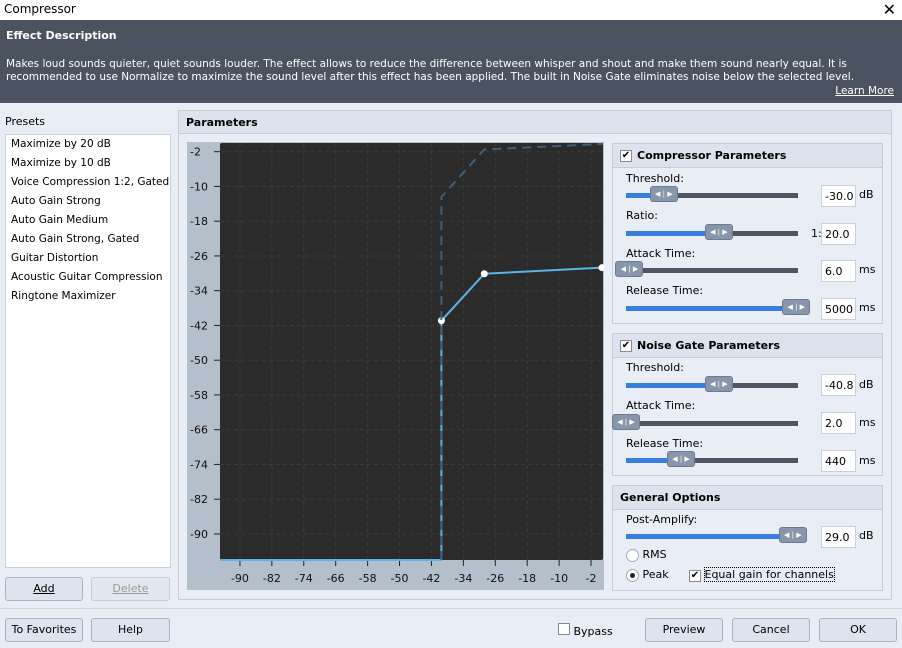 This screenshot has width=902, height=648. What do you see at coordinates (25, 121) in the screenshot?
I see `presets-label: Presets` at bounding box center [25, 121].